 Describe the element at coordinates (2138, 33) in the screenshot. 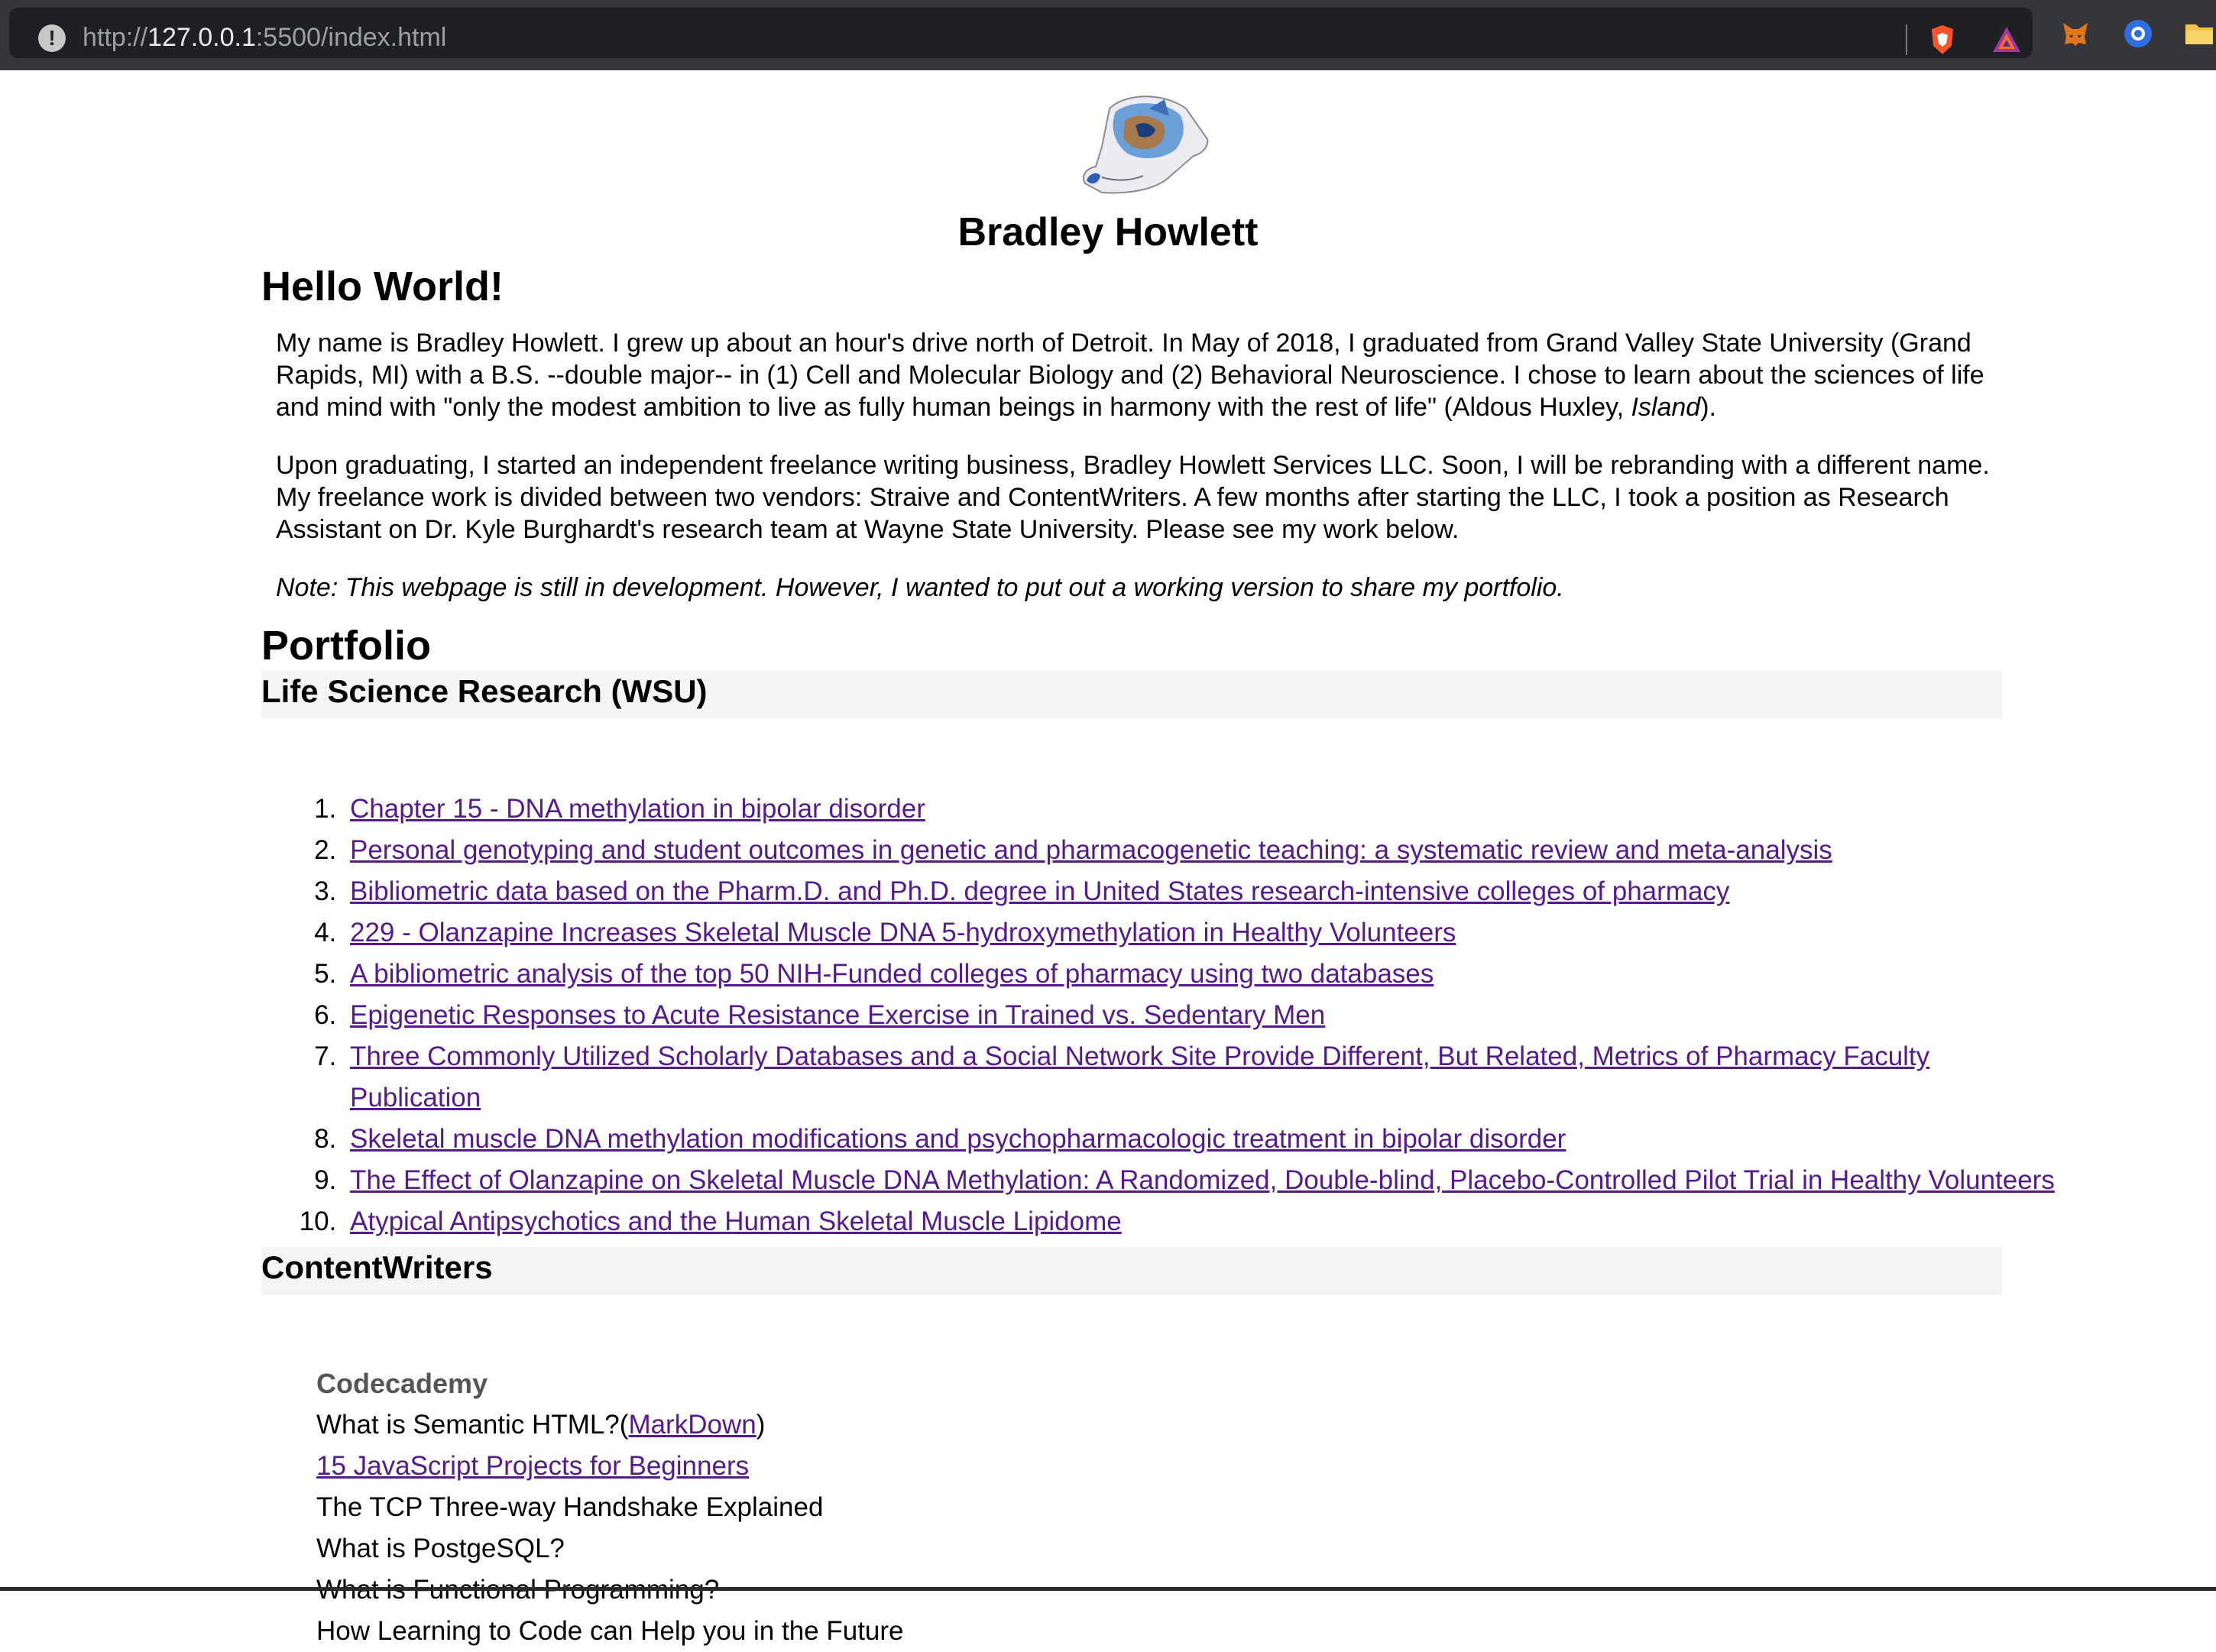

I see `extension-circle-icon` at that location.